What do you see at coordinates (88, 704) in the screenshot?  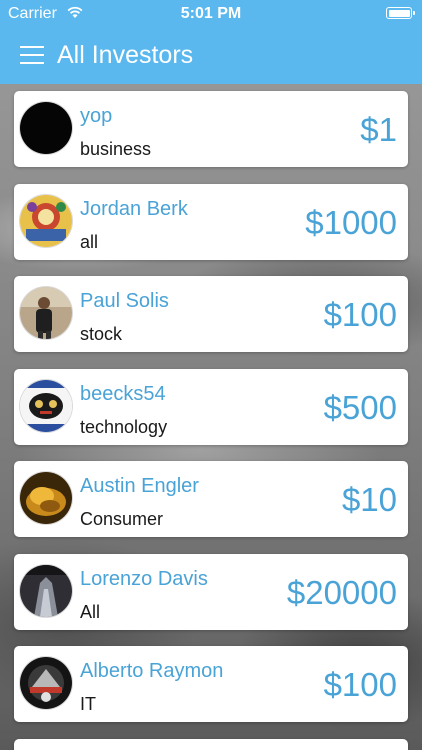 I see `investor-category: IT` at bounding box center [88, 704].